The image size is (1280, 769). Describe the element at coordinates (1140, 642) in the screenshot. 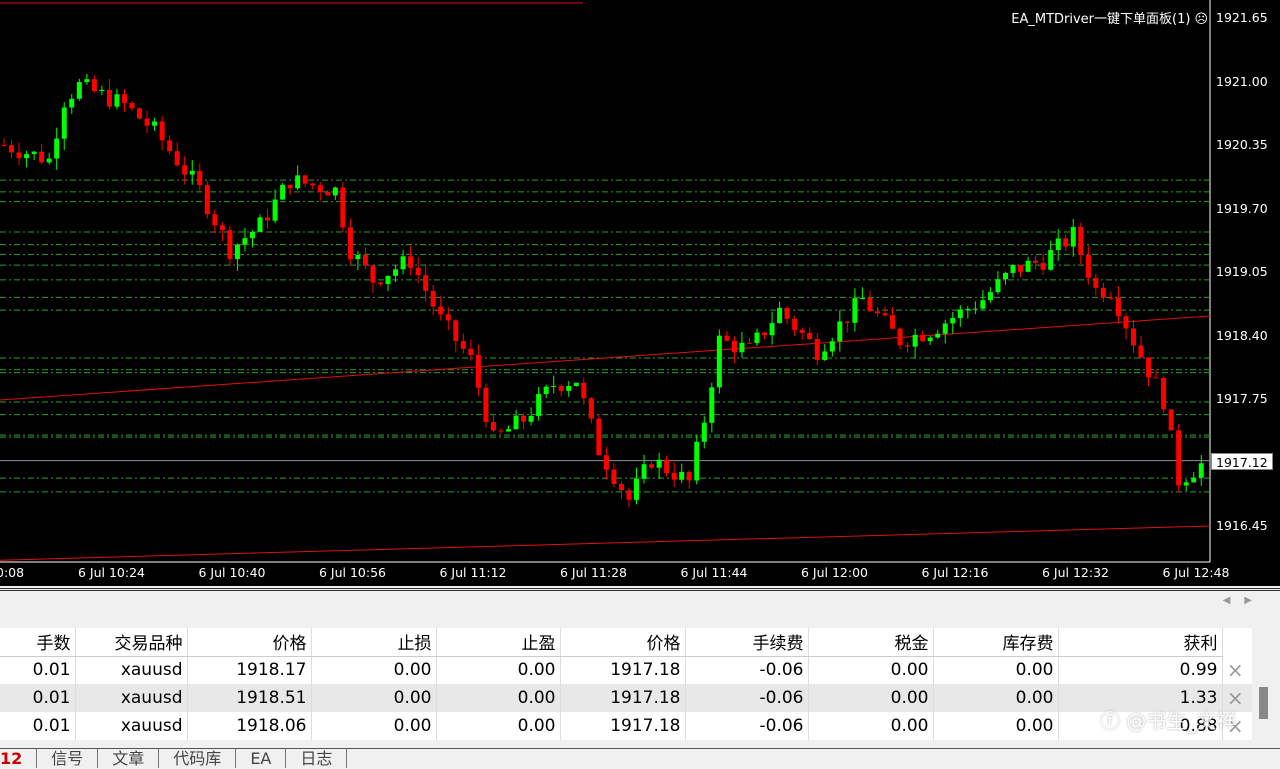

I see `column-header: 获利` at that location.